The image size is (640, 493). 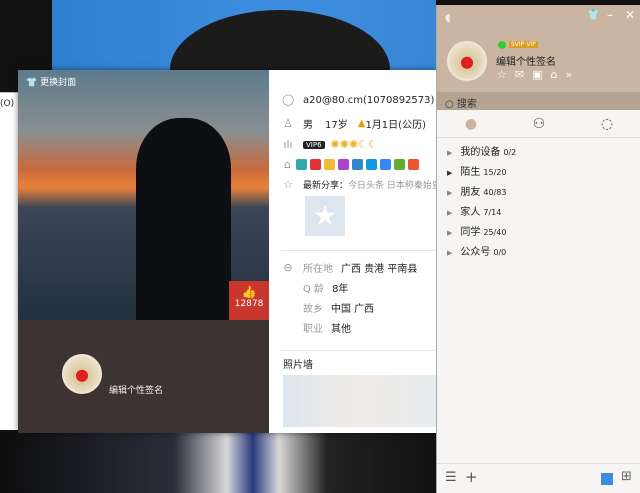 I want to click on qq-logo-icon: ◖, so click(x=448, y=17).